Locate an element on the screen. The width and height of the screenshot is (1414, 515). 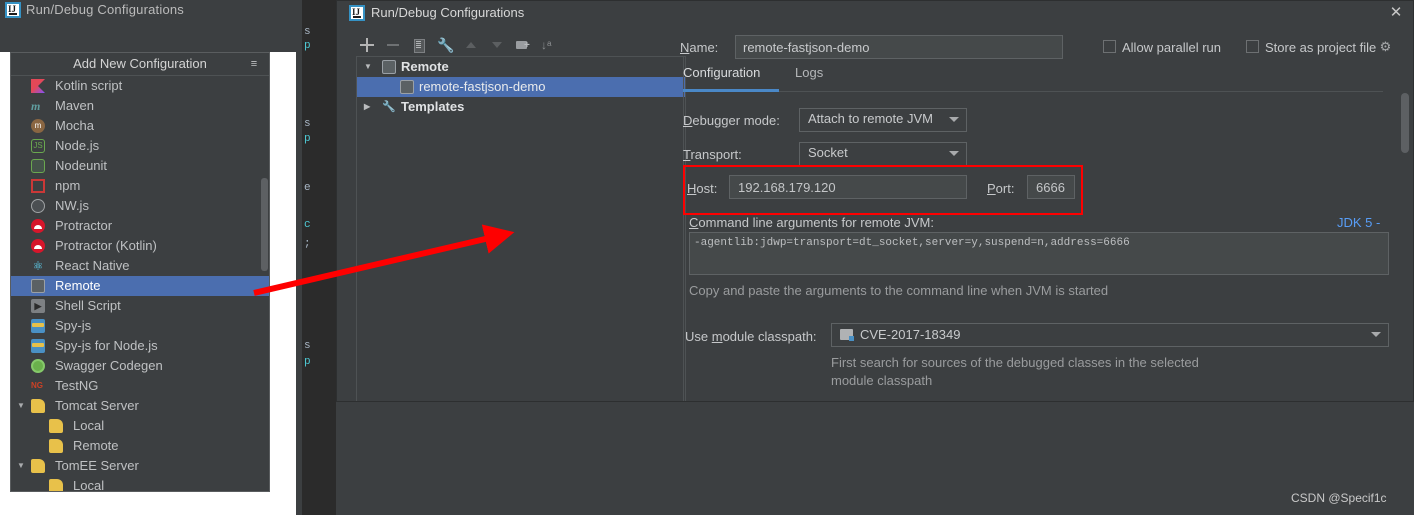
debugger-mode-select: Attach to remote JVM is located at coordinates (883, 120).